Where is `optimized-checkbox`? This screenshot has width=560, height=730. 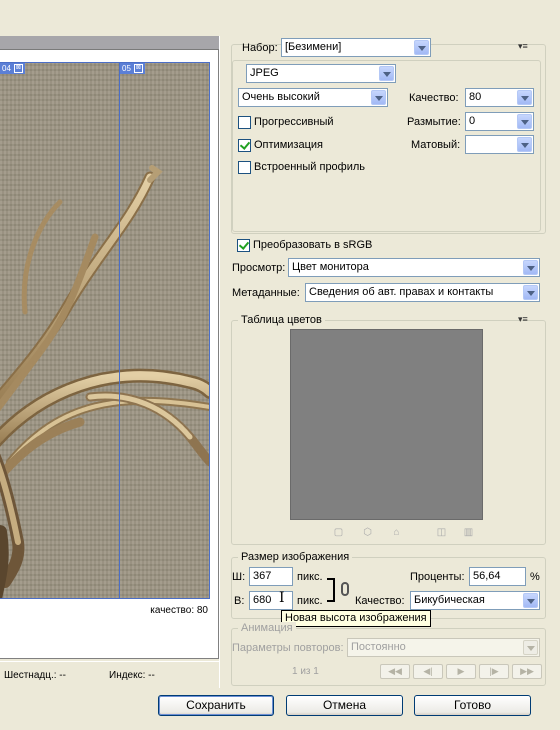 optimized-checkbox is located at coordinates (244, 145).